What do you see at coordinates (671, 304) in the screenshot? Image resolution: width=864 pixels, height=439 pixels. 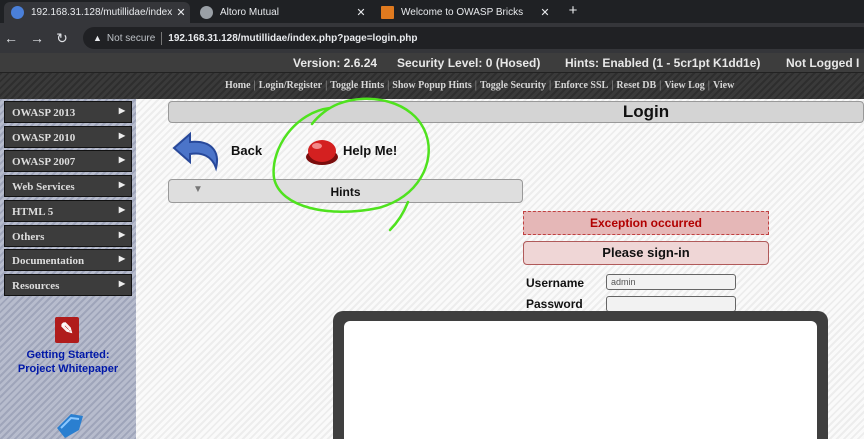 I see `password-input` at bounding box center [671, 304].